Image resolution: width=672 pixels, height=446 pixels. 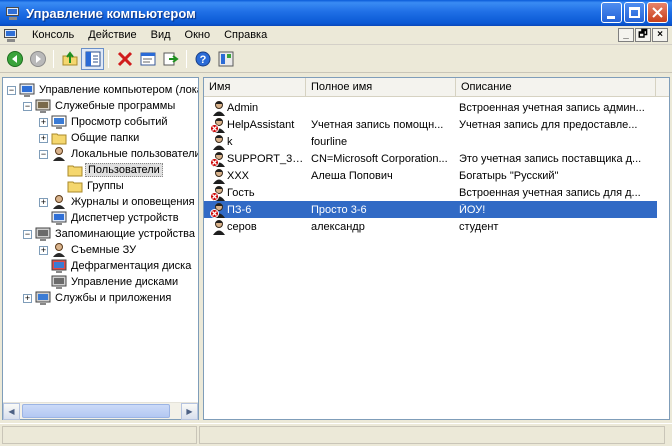 What do you see at coordinates (243, 107) in the screenshot?
I see `user-name-cell: Admin` at bounding box center [243, 107].